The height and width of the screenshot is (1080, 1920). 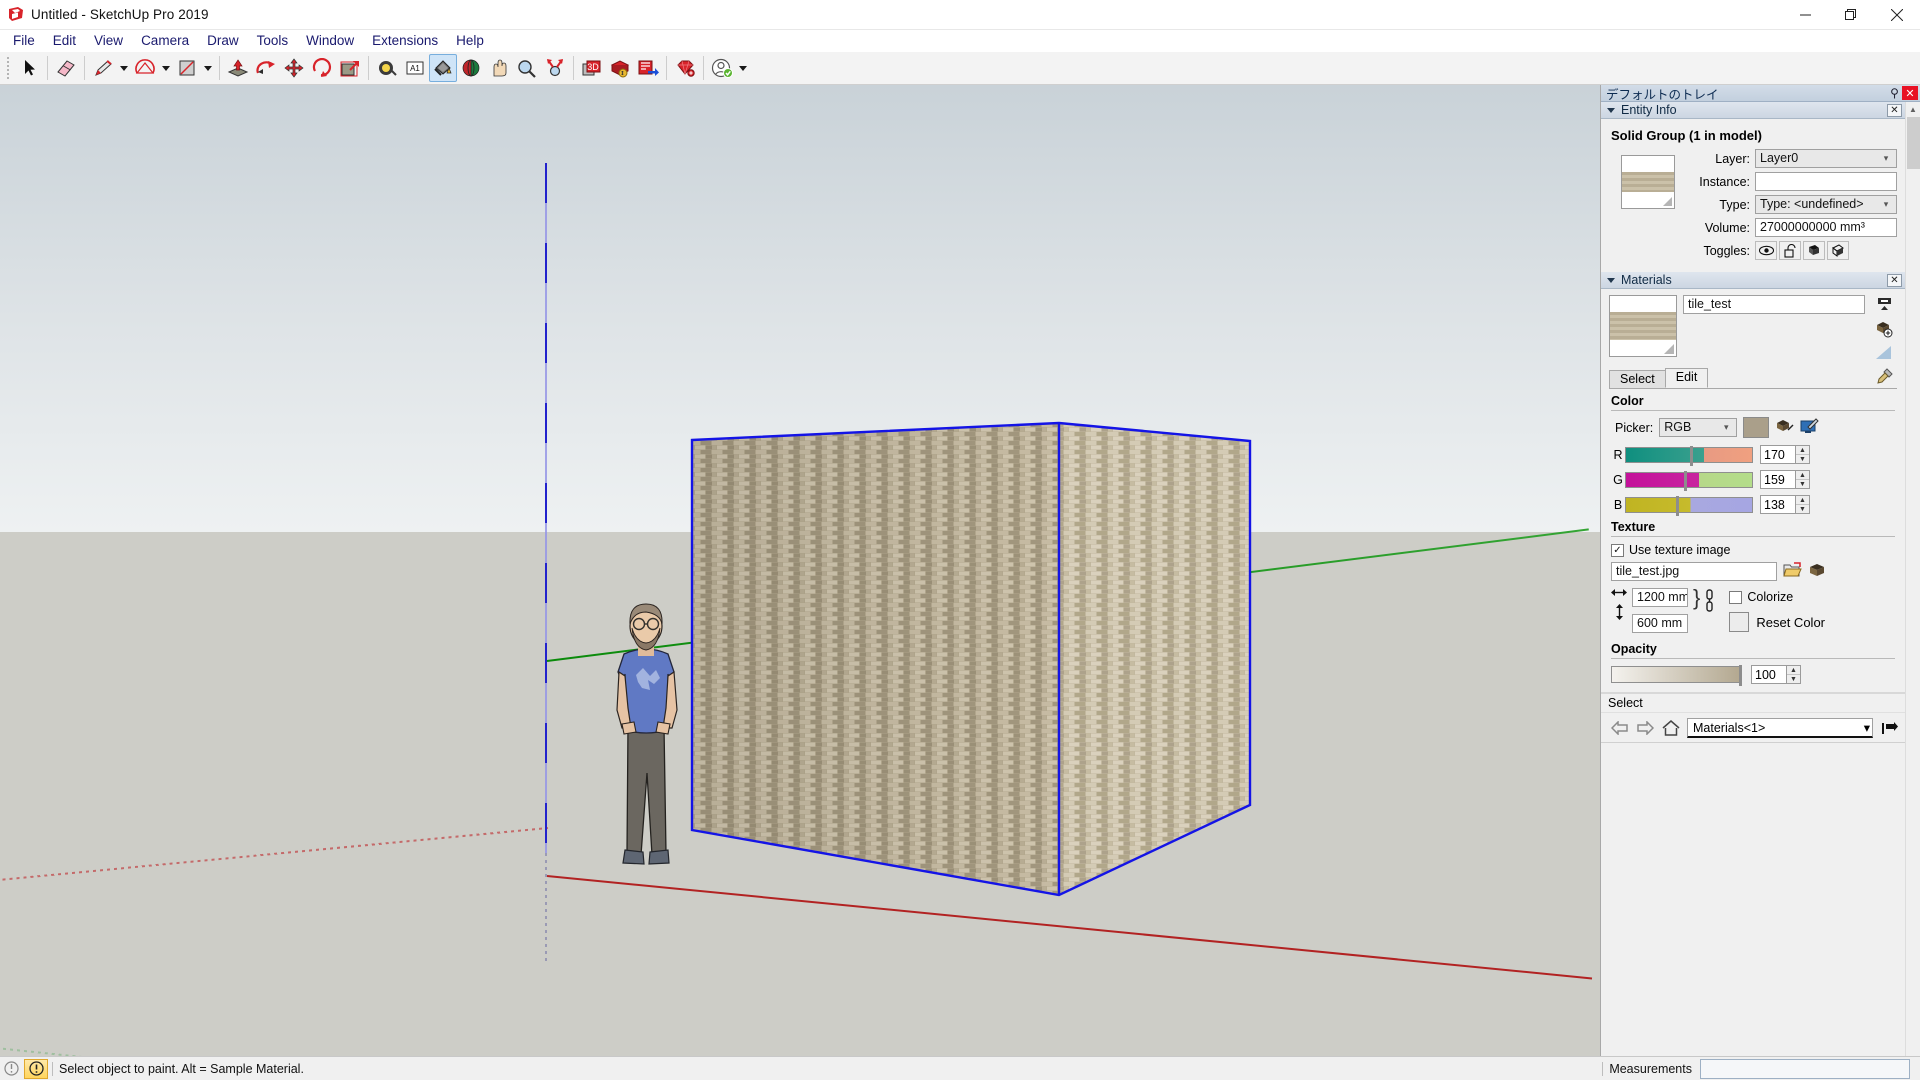 What do you see at coordinates (555, 68) in the screenshot?
I see `zoom-extents-tool` at bounding box center [555, 68].